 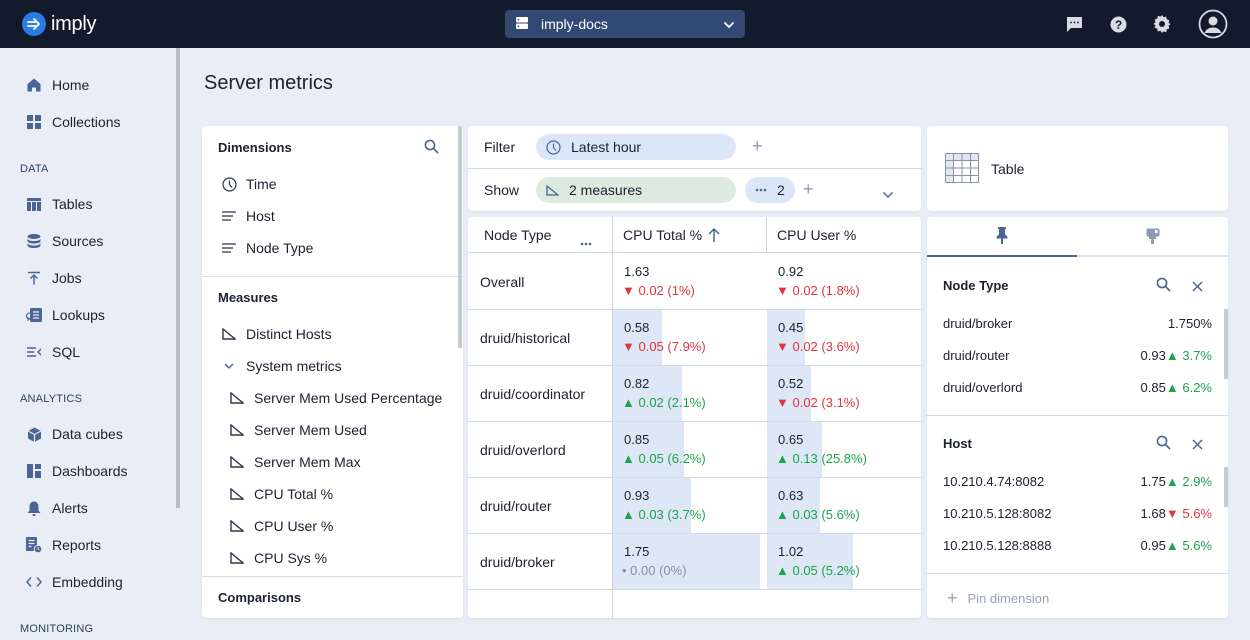 What do you see at coordinates (76, 471) in the screenshot?
I see `sidebar-item-dashboards: Dashboards` at bounding box center [76, 471].